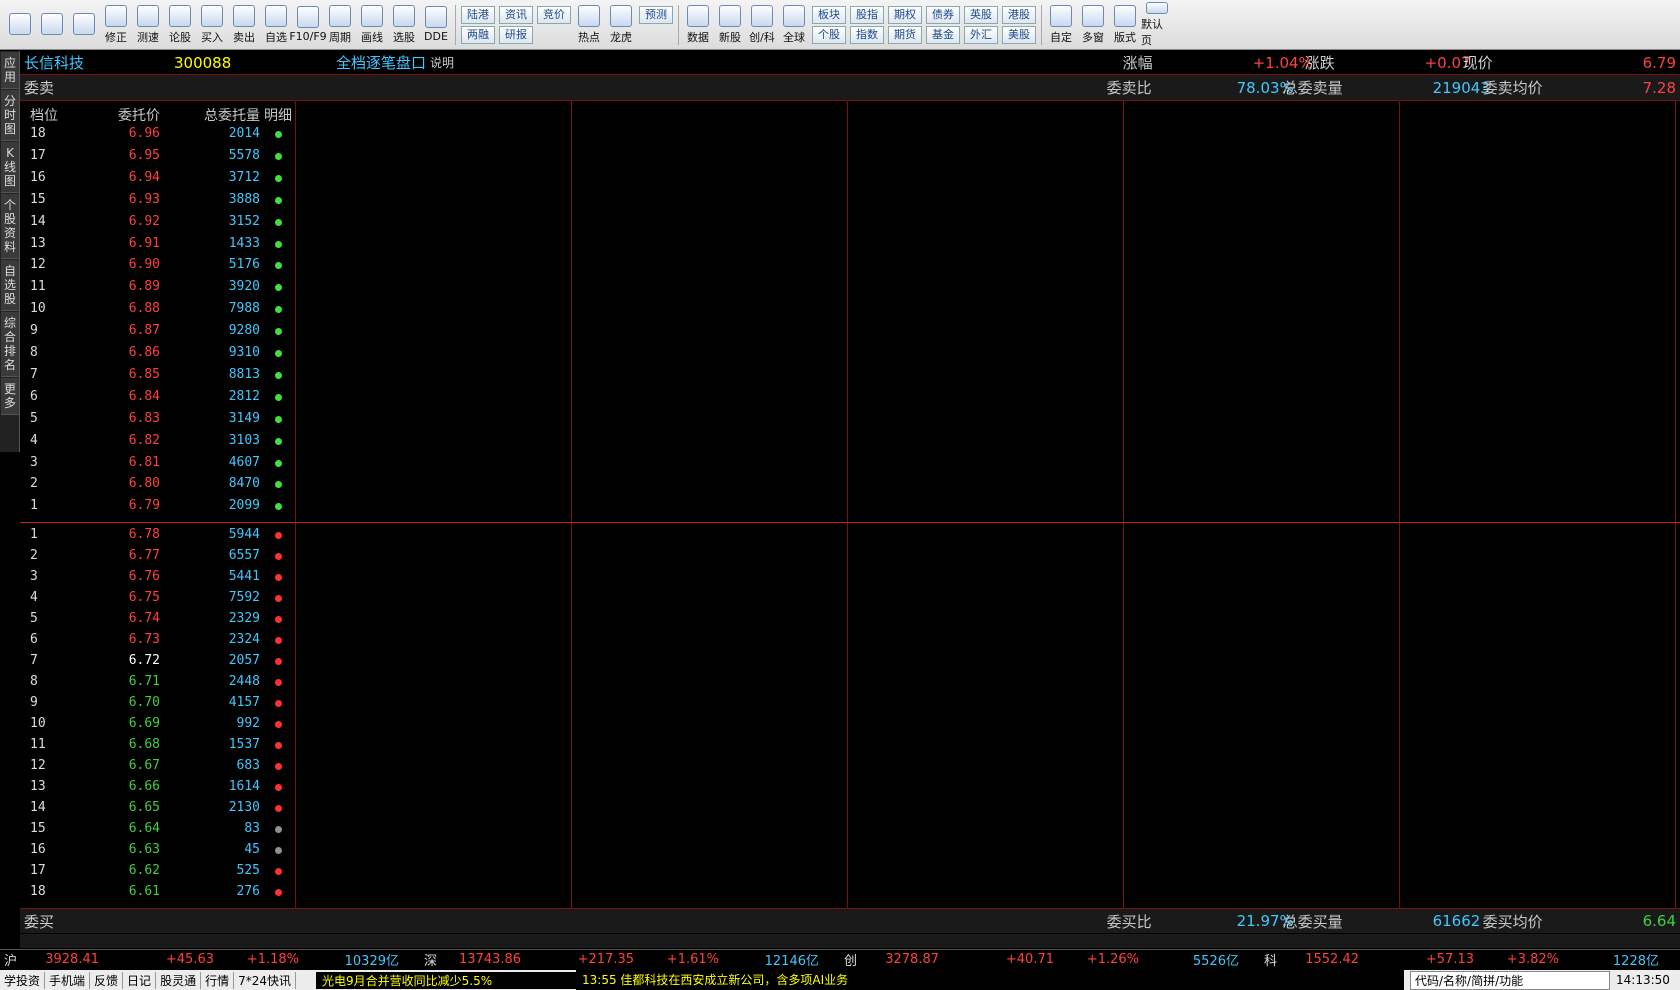 The image size is (1680, 990). Describe the element at coordinates (867, 14) in the screenshot. I see `toolbar-pill: 股指` at that location.